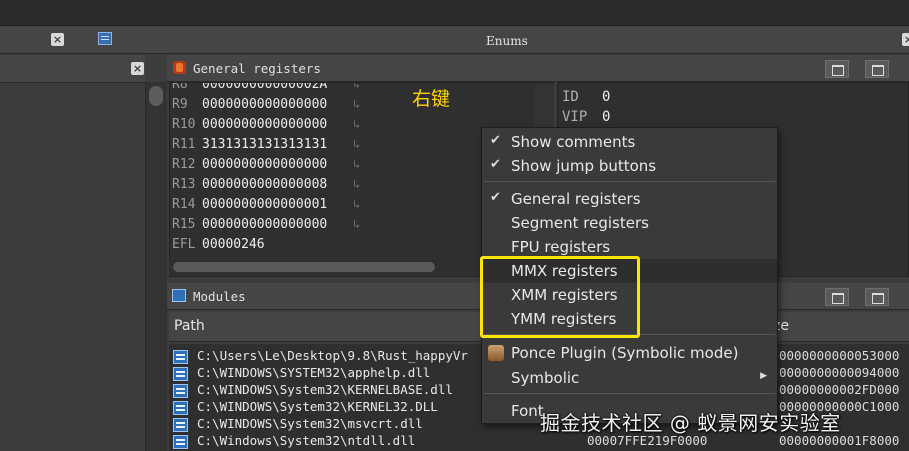  Describe the element at coordinates (156, 266) in the screenshot. I see `left-panel-scrollbar` at that location.